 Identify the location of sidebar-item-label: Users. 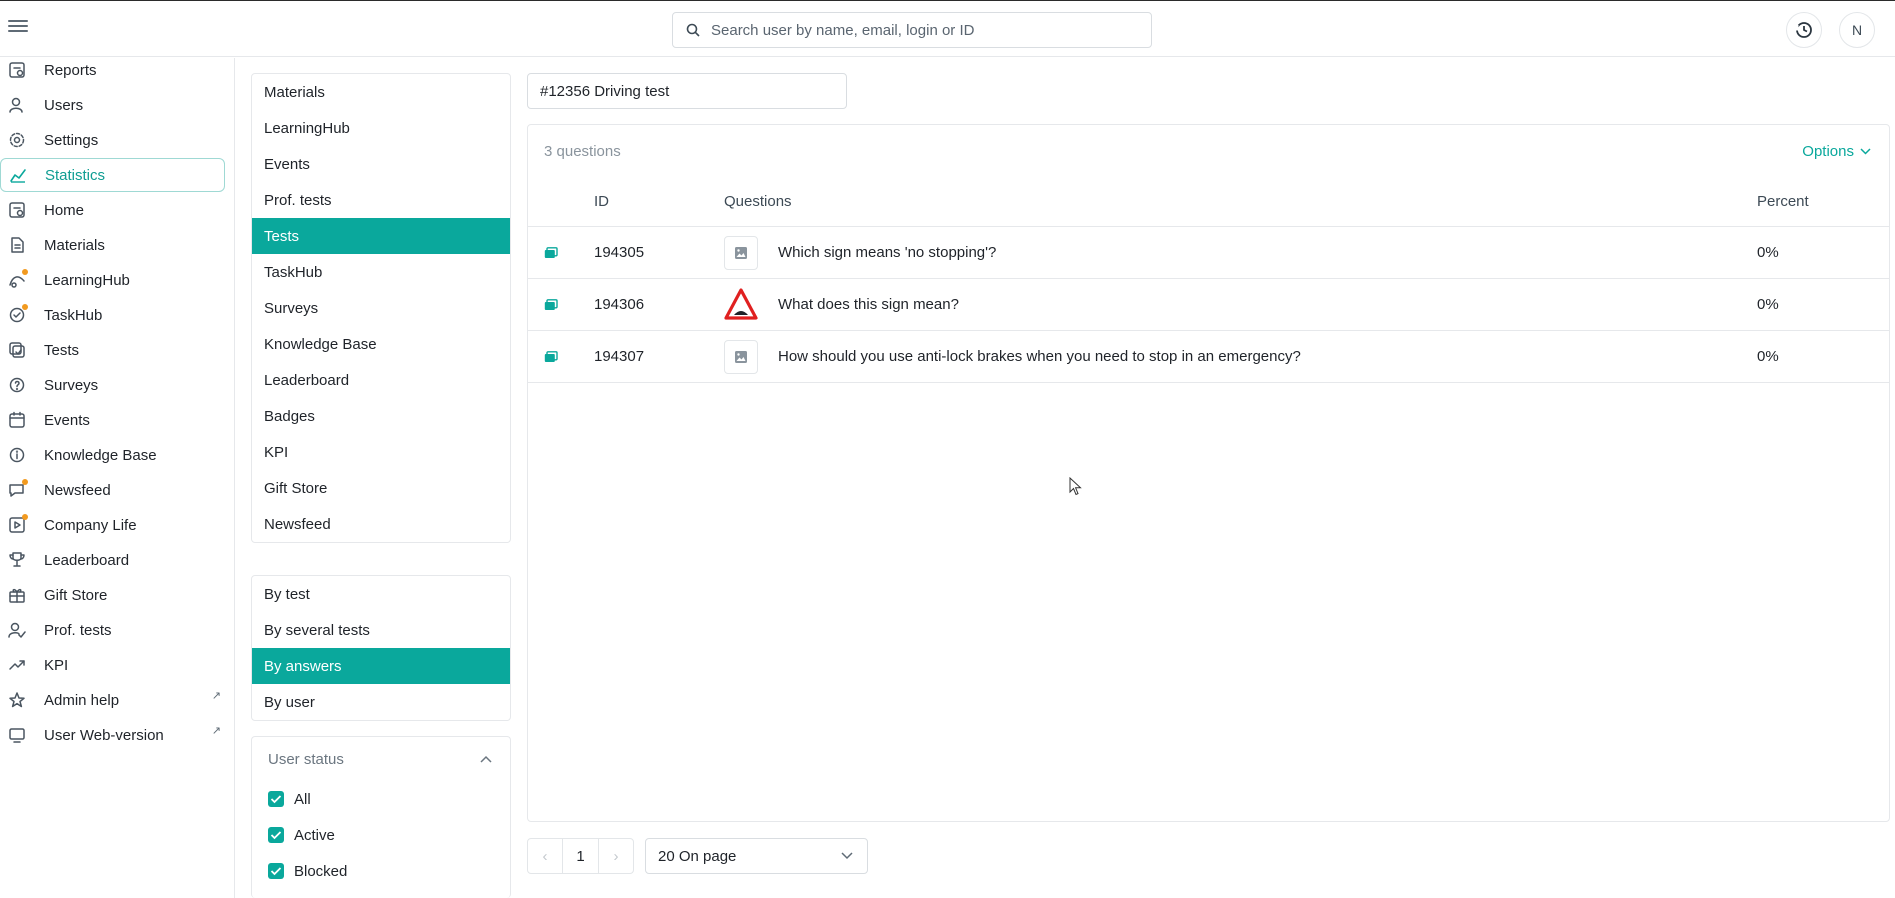
(64, 105).